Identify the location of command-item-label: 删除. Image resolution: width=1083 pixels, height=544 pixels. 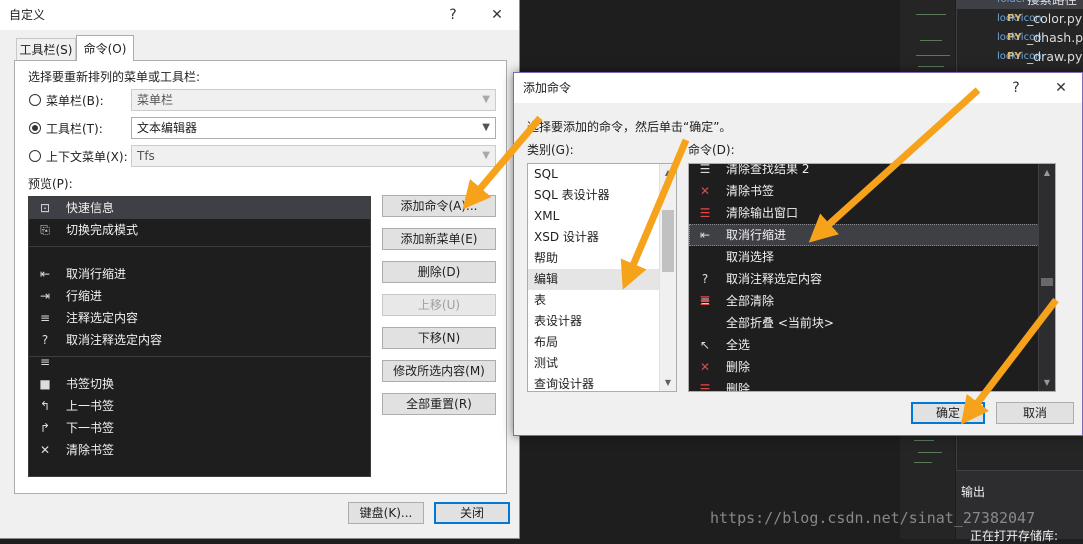
(738, 367).